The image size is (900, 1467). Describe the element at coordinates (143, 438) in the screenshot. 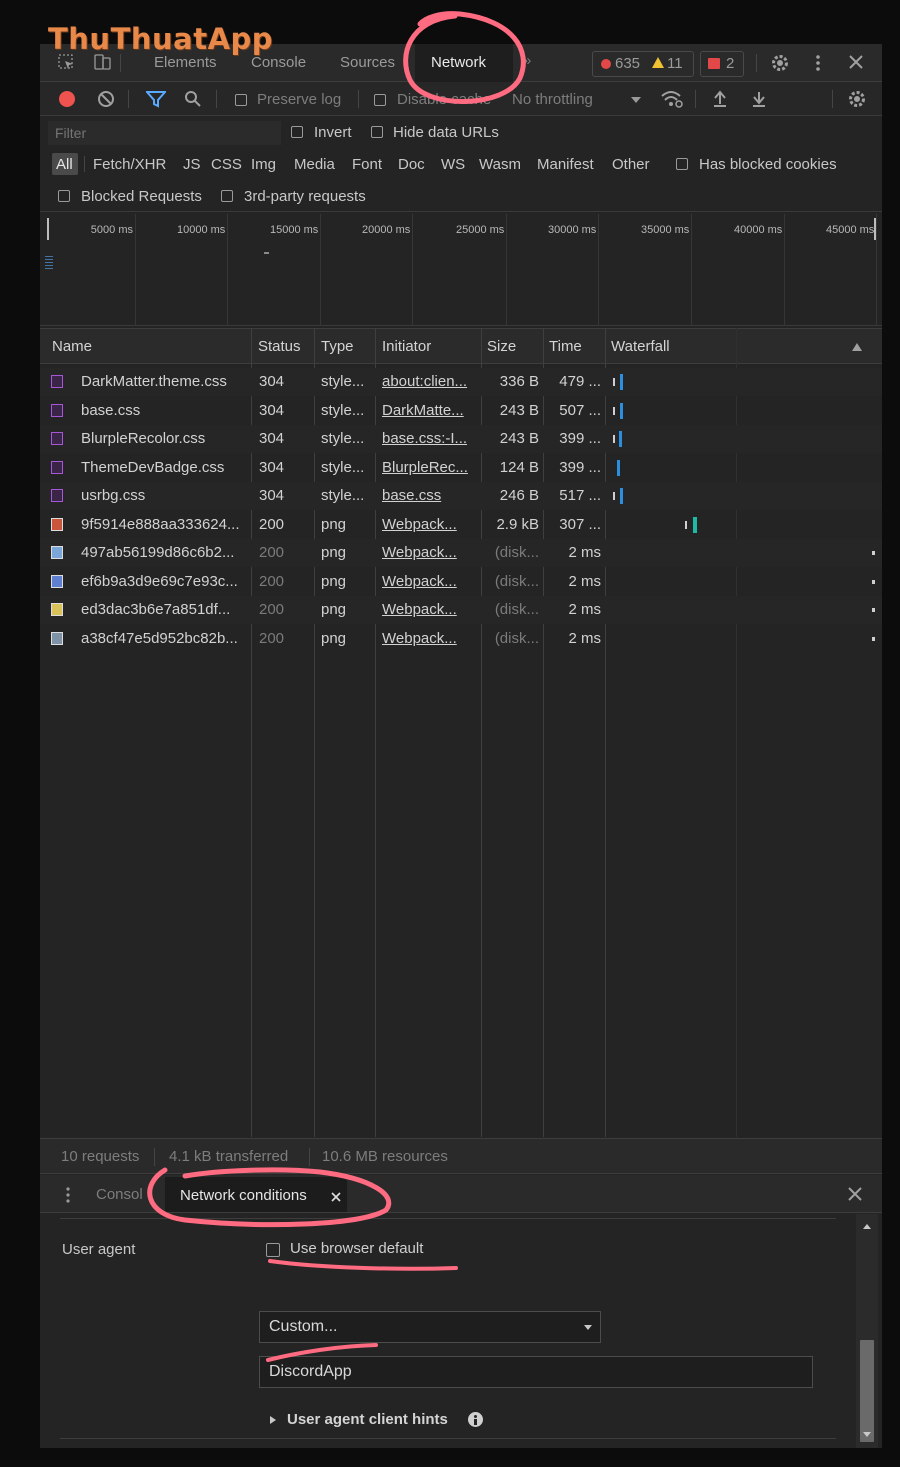

I see `request-name: BlurpleRecolor.css` at that location.